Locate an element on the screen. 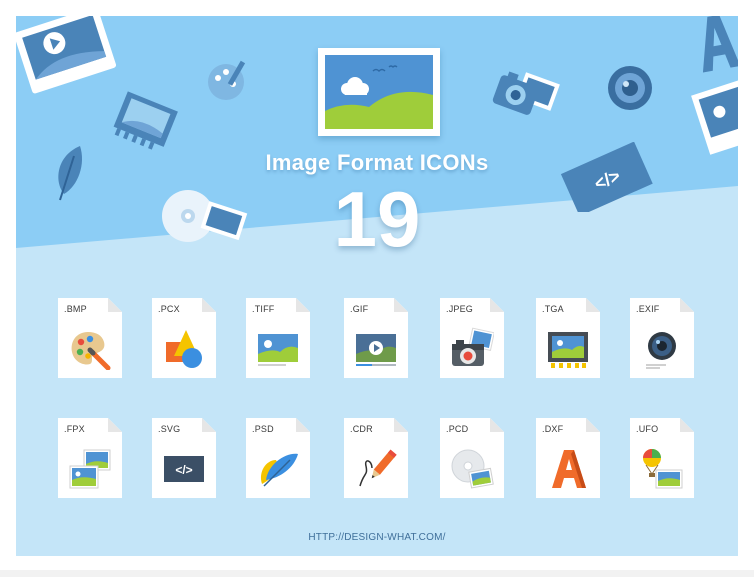 Image resolution: width=754 pixels, height=577 pixels. file-ext-label: .JPEG is located at coordinates (460, 309).